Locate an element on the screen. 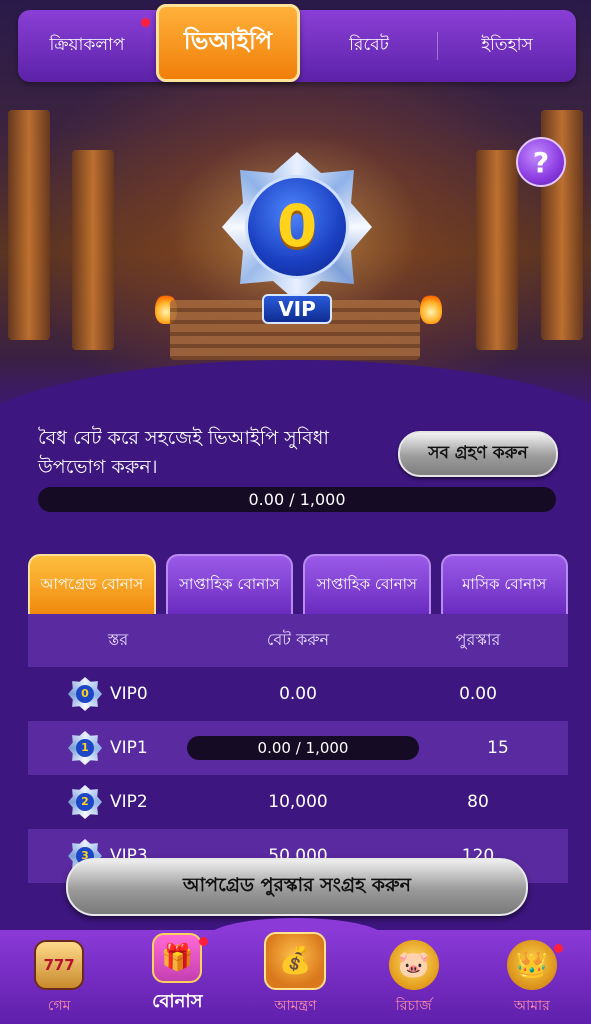 Image resolution: width=591 pixels, height=1024 pixels. nav-label: বোনাস is located at coordinates (177, 1001).